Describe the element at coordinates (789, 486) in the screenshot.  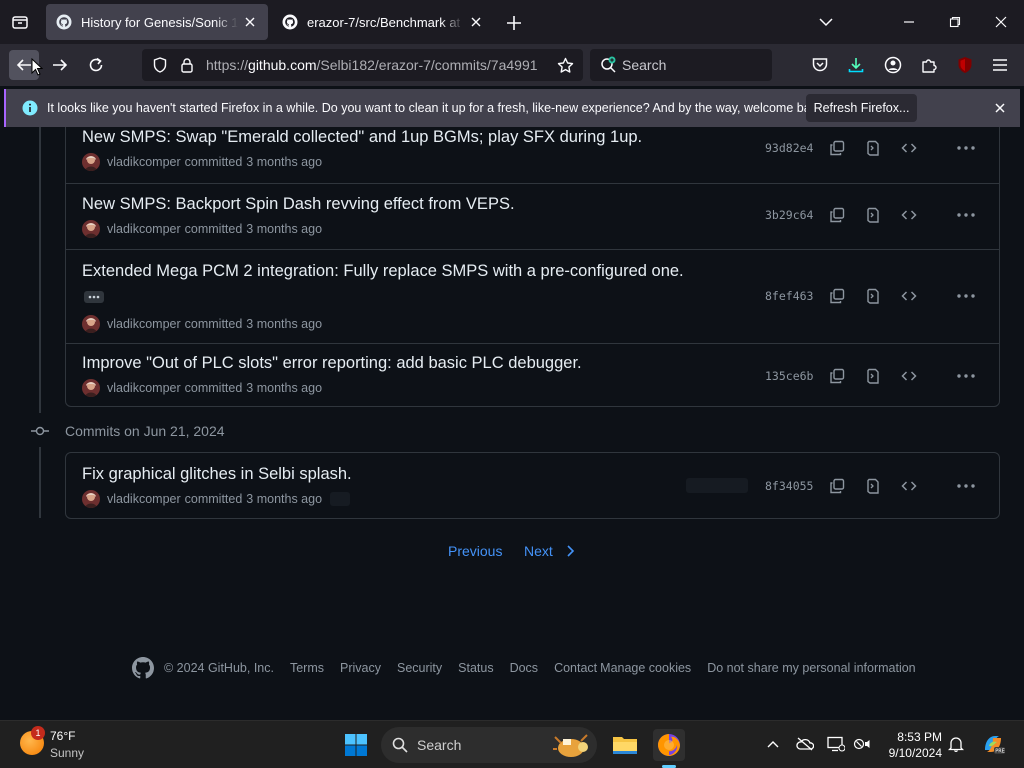
I see `commit-sha-link: 8f34055` at that location.